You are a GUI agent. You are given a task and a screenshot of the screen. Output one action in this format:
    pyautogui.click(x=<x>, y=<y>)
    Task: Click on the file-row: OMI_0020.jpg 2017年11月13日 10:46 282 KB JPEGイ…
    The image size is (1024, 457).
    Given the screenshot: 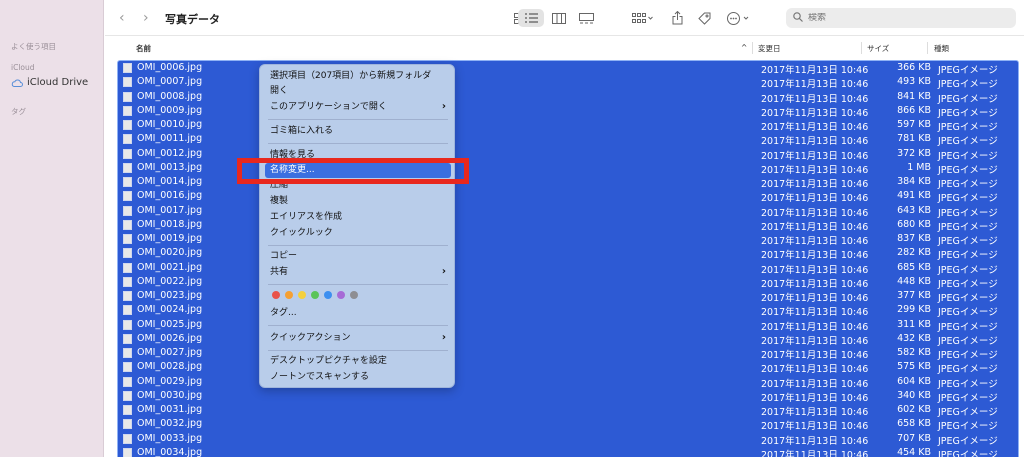 What is the action you would take?
    pyautogui.click(x=568, y=253)
    